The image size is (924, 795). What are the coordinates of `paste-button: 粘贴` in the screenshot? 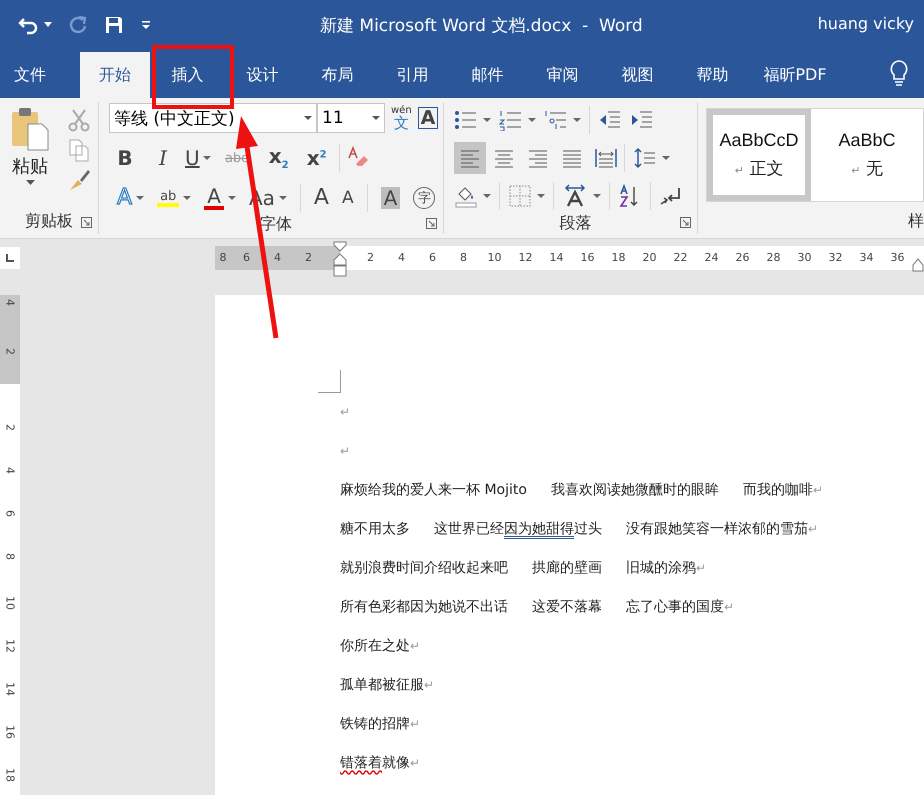 It's located at (30, 155).